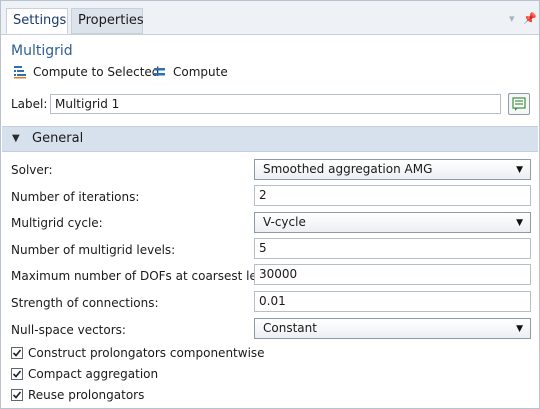  I want to click on page-title: Multigrid, so click(42, 51).